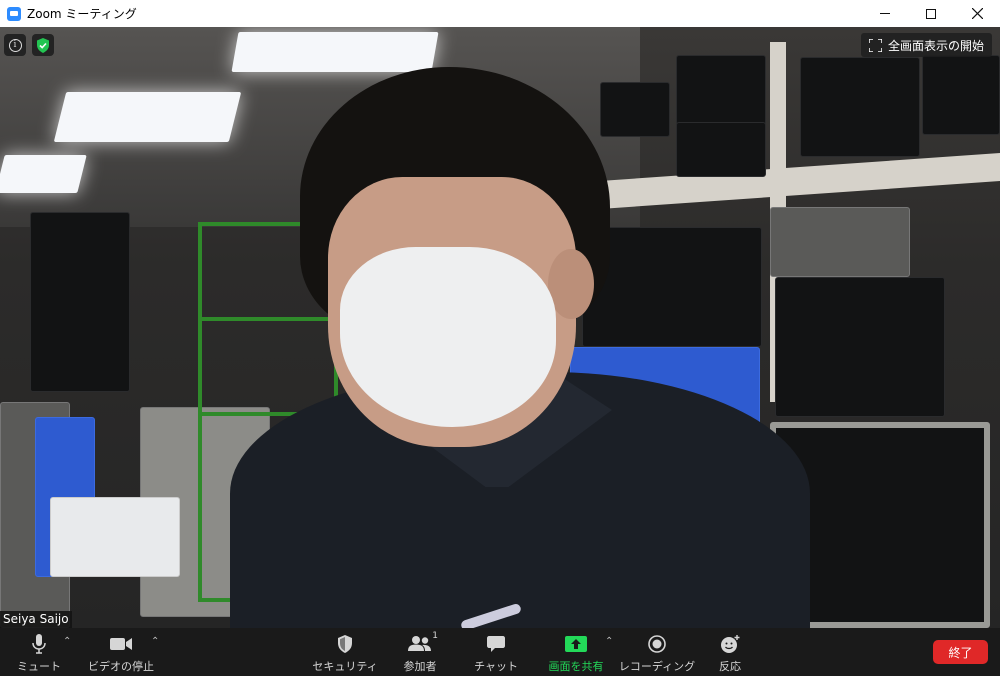 This screenshot has width=1000, height=676. Describe the element at coordinates (420, 652) in the screenshot. I see `participants-button: 1 参加者` at that location.